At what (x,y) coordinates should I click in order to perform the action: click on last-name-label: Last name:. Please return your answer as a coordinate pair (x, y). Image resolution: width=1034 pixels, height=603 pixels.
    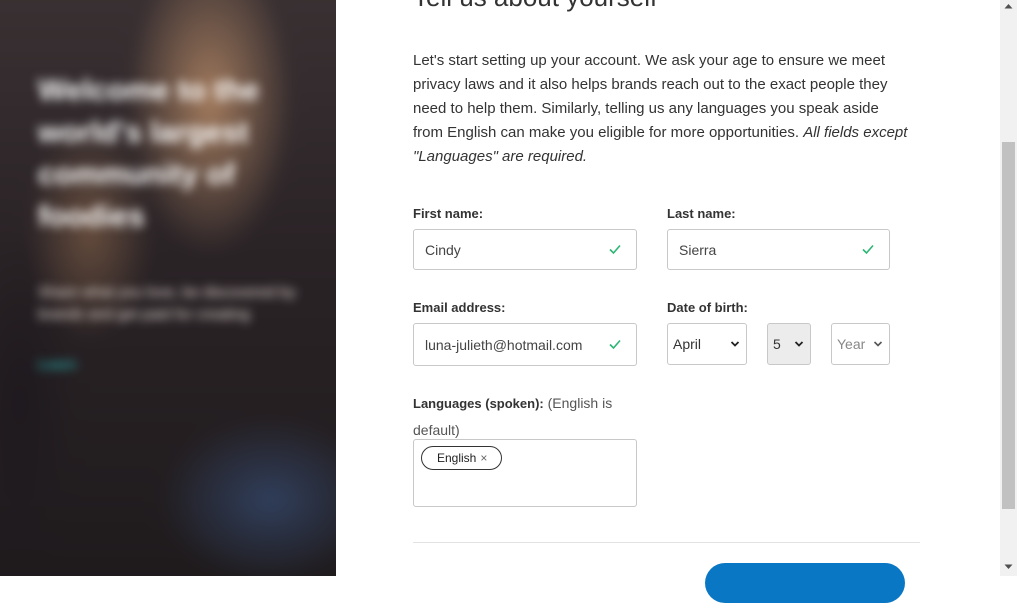
    Looking at the image, I should click on (701, 213).